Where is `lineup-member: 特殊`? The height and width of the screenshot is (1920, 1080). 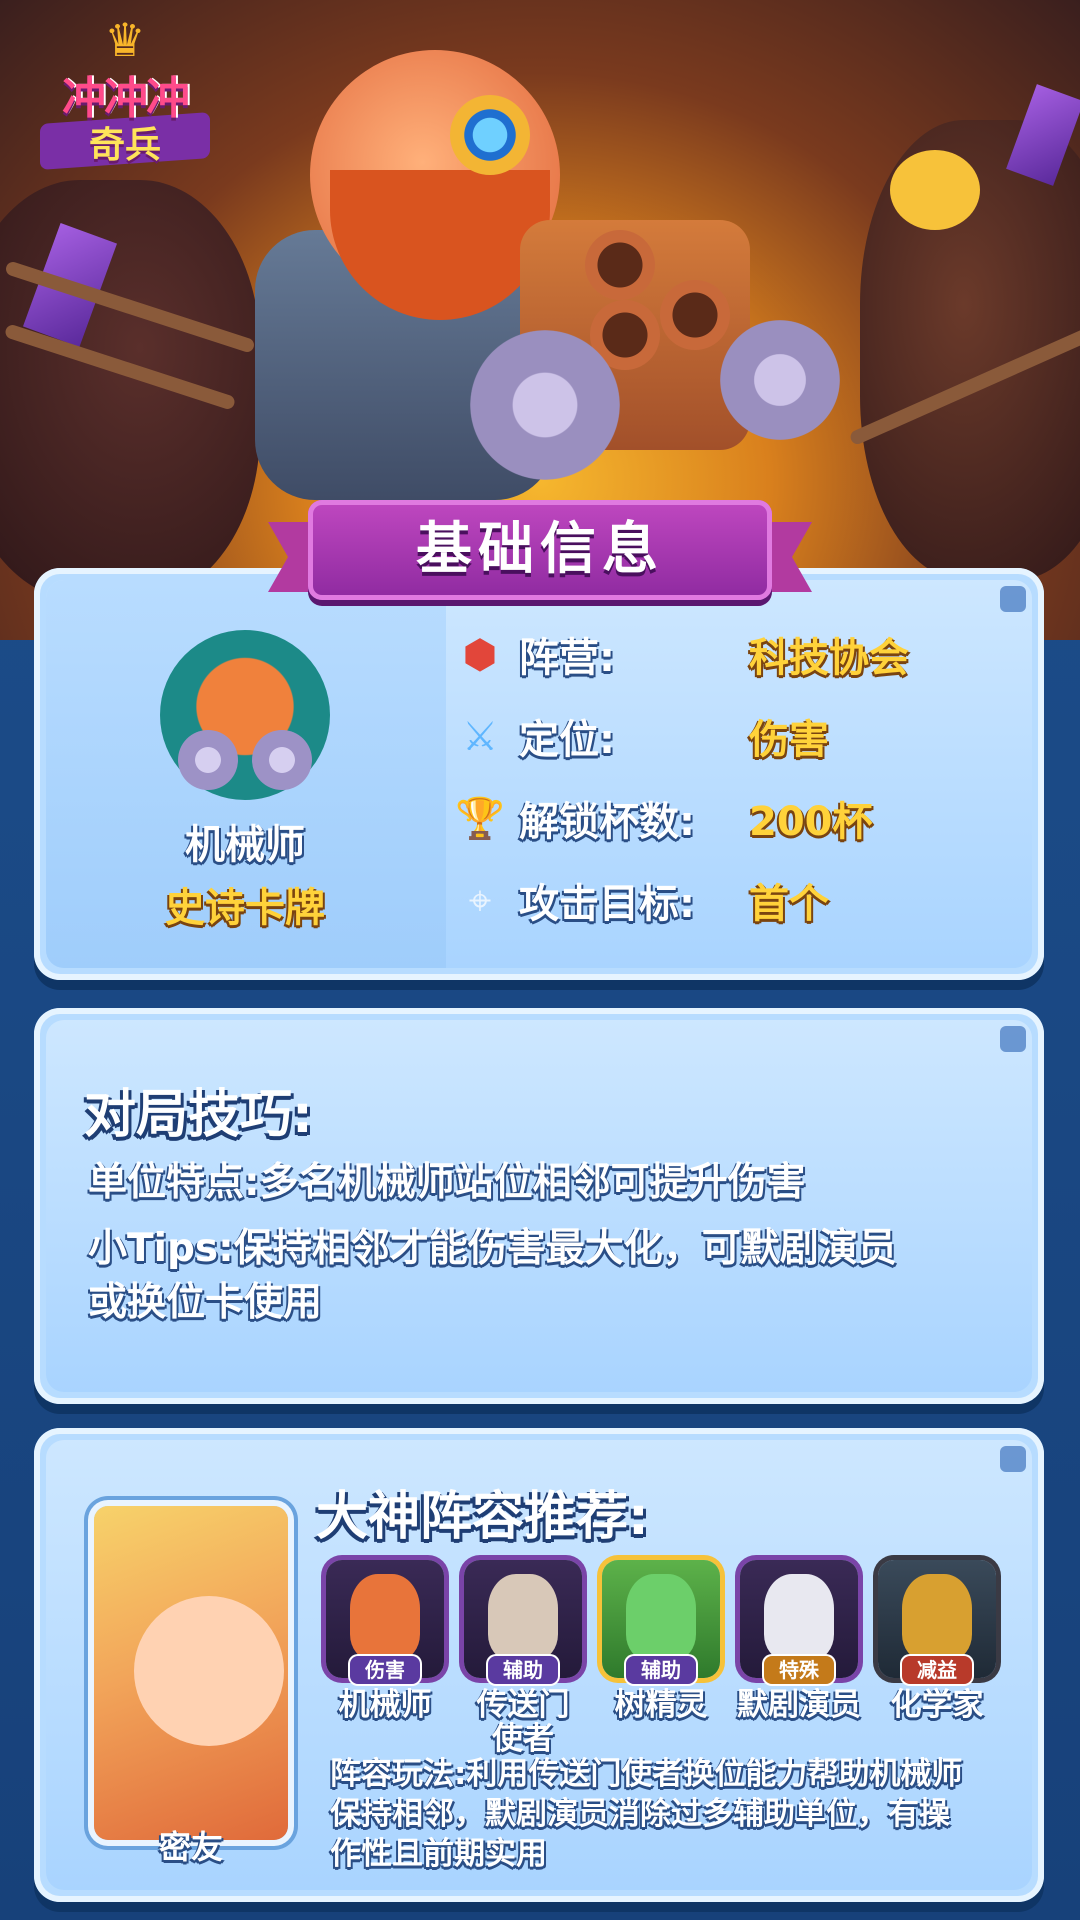 lineup-member: 特殊 is located at coordinates (799, 1631).